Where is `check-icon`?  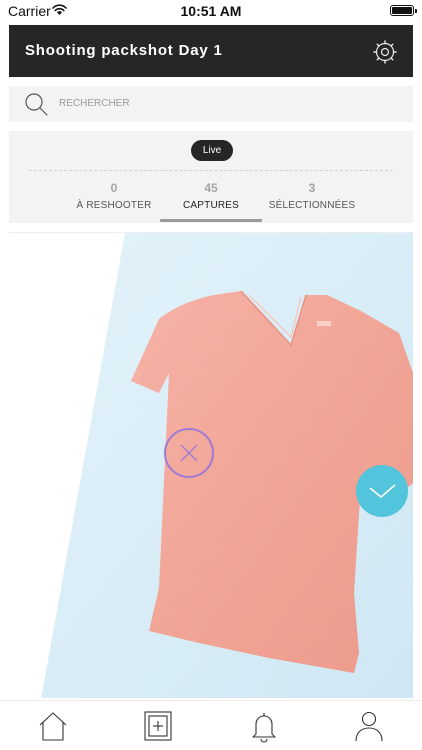 check-icon is located at coordinates (382, 491).